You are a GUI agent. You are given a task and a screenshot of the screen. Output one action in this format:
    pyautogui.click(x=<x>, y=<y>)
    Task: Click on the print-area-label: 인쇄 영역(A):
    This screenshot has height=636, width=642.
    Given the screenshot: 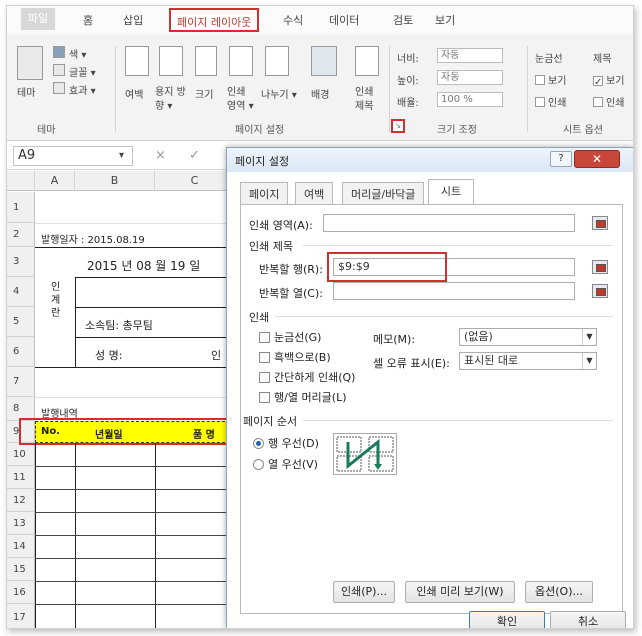 What is the action you would take?
    pyautogui.click(x=281, y=225)
    